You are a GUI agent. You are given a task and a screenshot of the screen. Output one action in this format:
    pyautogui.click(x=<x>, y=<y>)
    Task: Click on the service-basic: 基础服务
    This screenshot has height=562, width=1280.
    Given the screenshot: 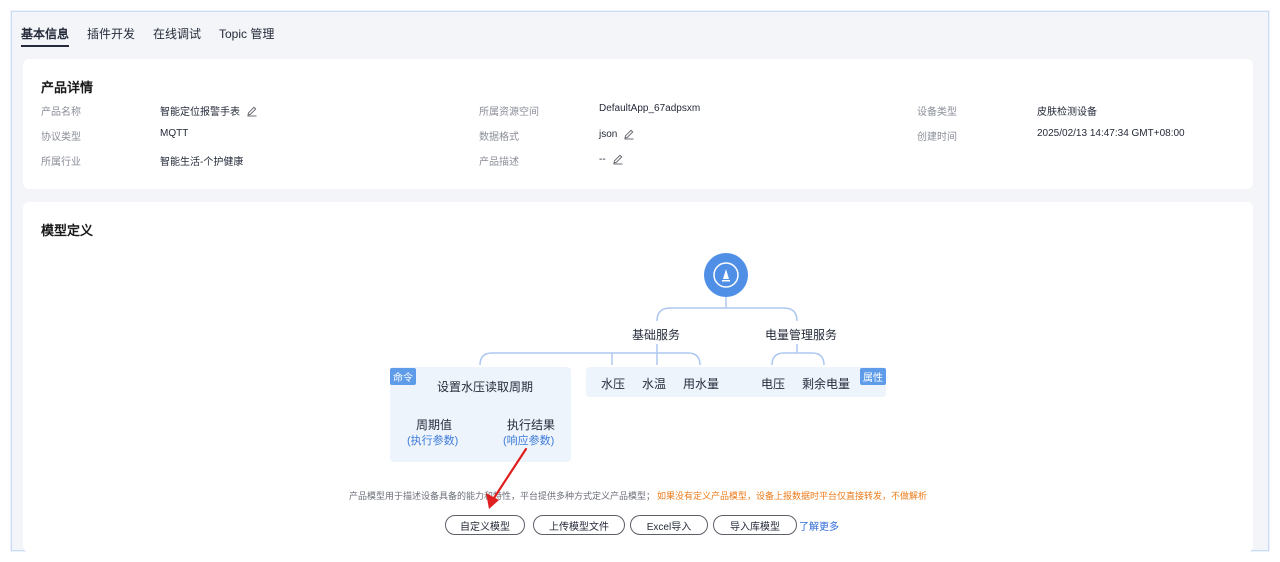 What is the action you would take?
    pyautogui.click(x=656, y=335)
    